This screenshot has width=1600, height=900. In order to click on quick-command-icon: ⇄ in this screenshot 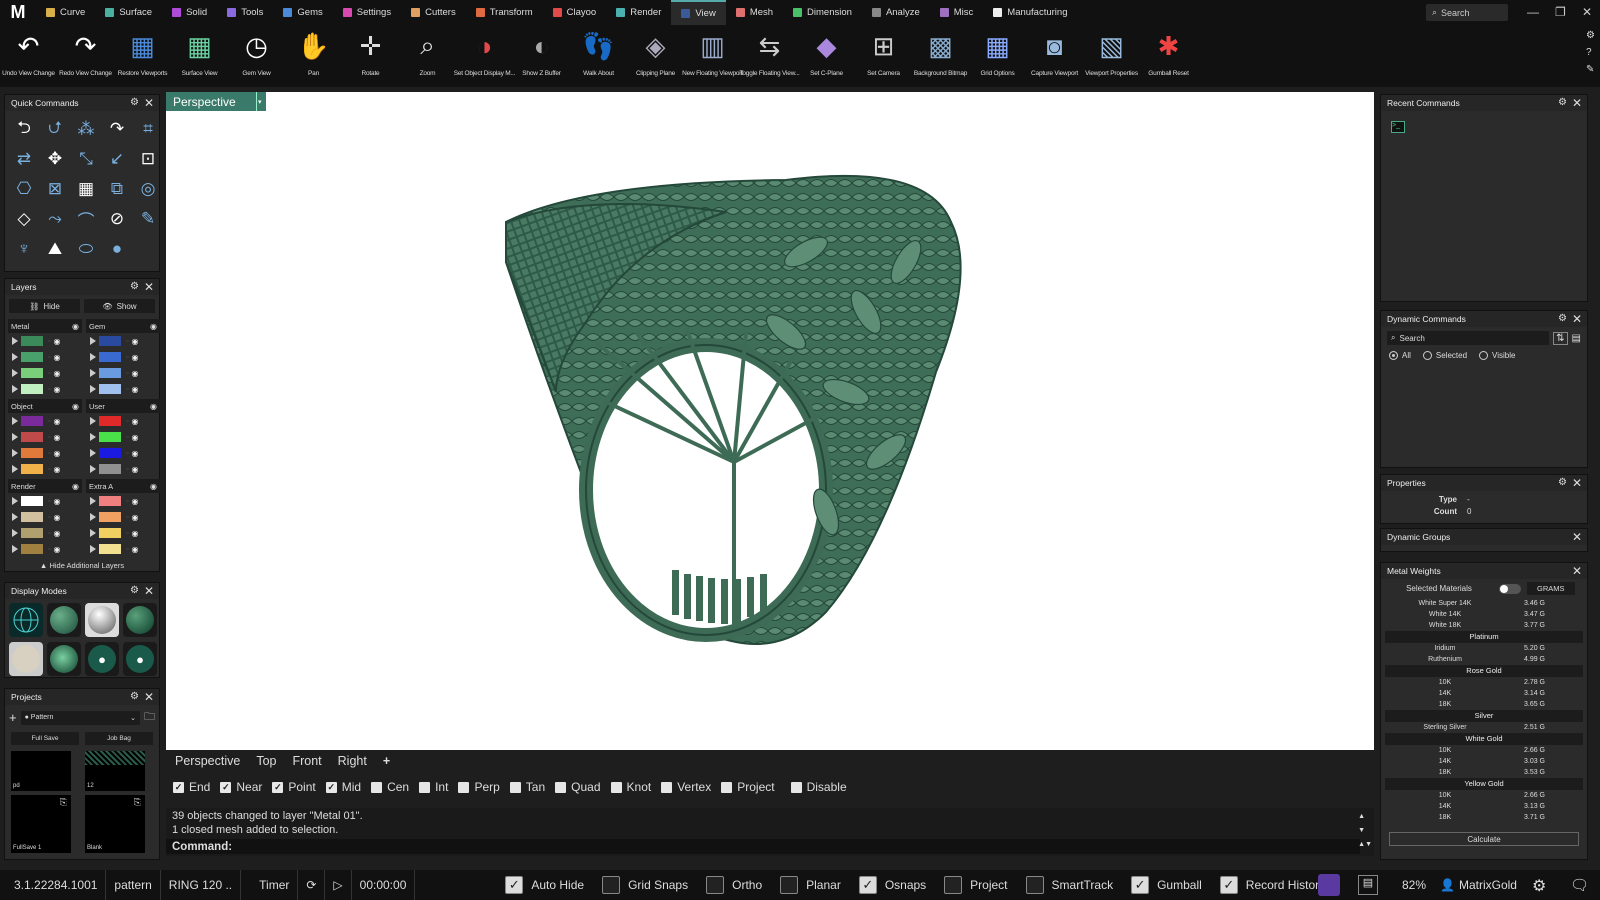, I will do `click(24, 159)`.